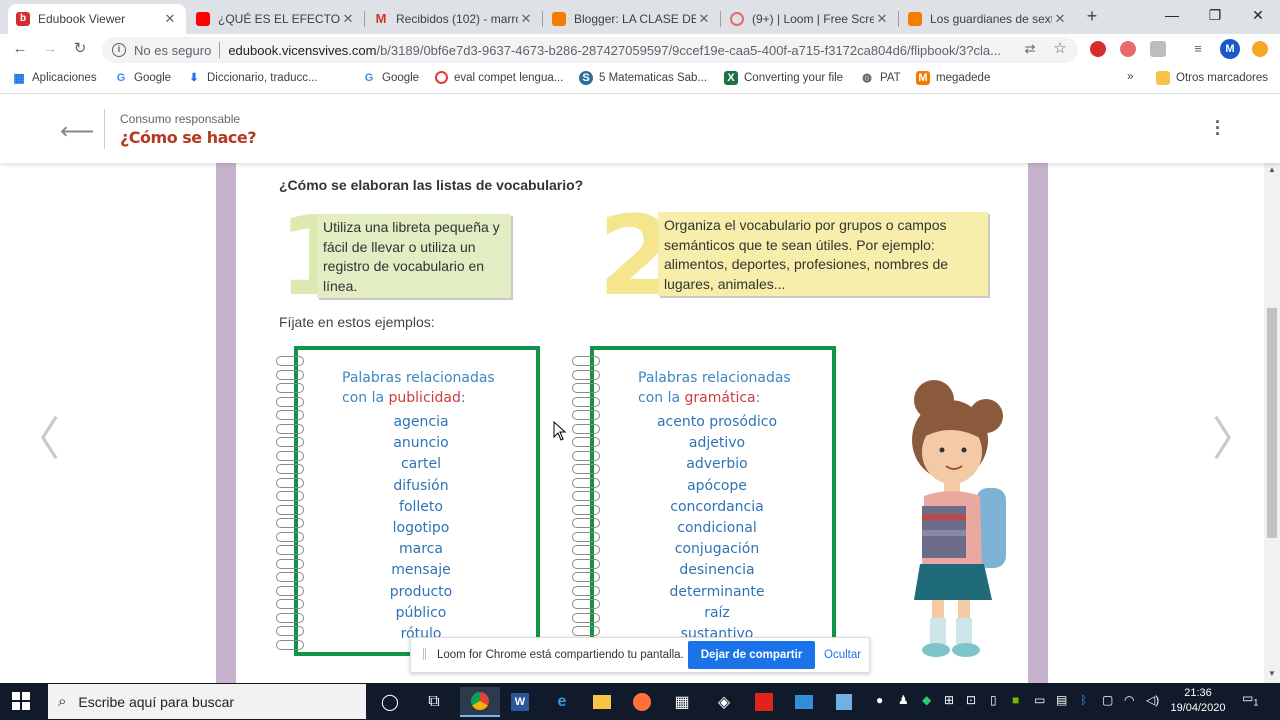 The width and height of the screenshot is (1280, 720). Describe the element at coordinates (142, 78) in the screenshot. I see `bookmark-google: G Google` at that location.